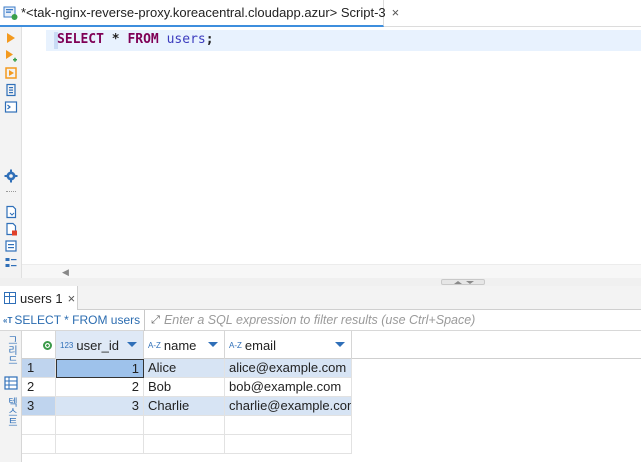  I want to click on cell-name: Alice, so click(184, 368).